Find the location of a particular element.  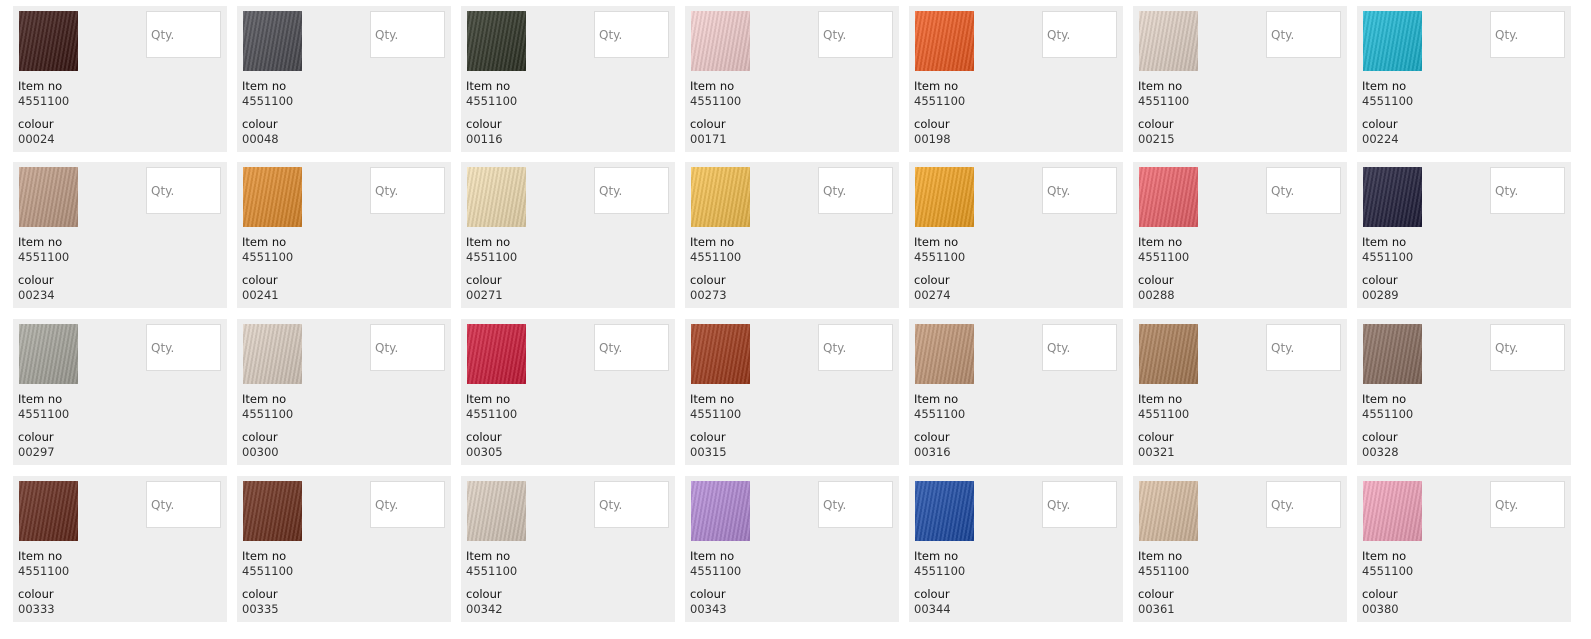

colour-value: 00224 is located at coordinates (1380, 139).